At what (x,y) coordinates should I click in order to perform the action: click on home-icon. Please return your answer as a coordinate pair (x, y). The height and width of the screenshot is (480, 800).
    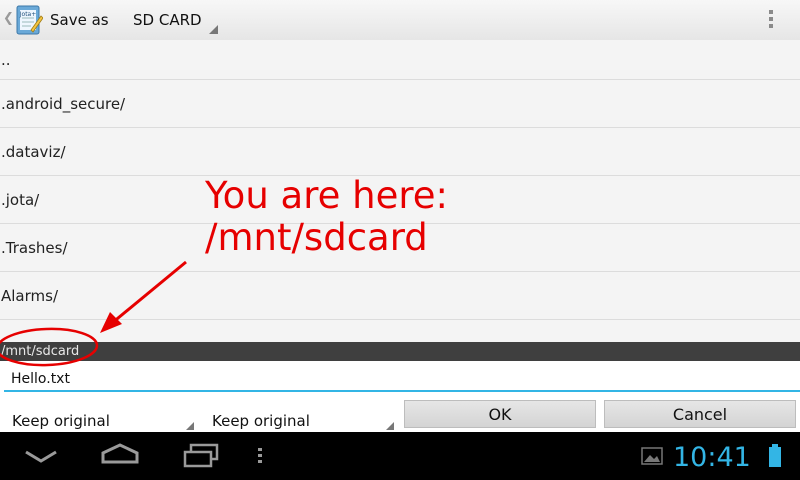
    Looking at the image, I should click on (120, 454).